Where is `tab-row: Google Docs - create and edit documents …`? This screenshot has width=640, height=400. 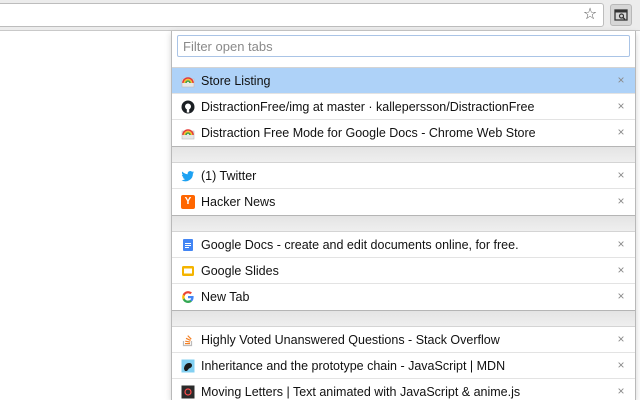
tab-row: Google Docs - create and edit documents … is located at coordinates (403, 245).